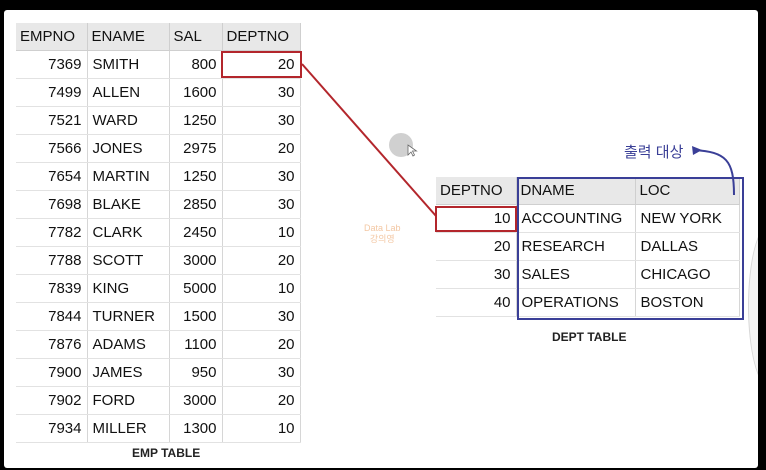  What do you see at coordinates (369, 140) in the screenshot?
I see `join-connector-line` at bounding box center [369, 140].